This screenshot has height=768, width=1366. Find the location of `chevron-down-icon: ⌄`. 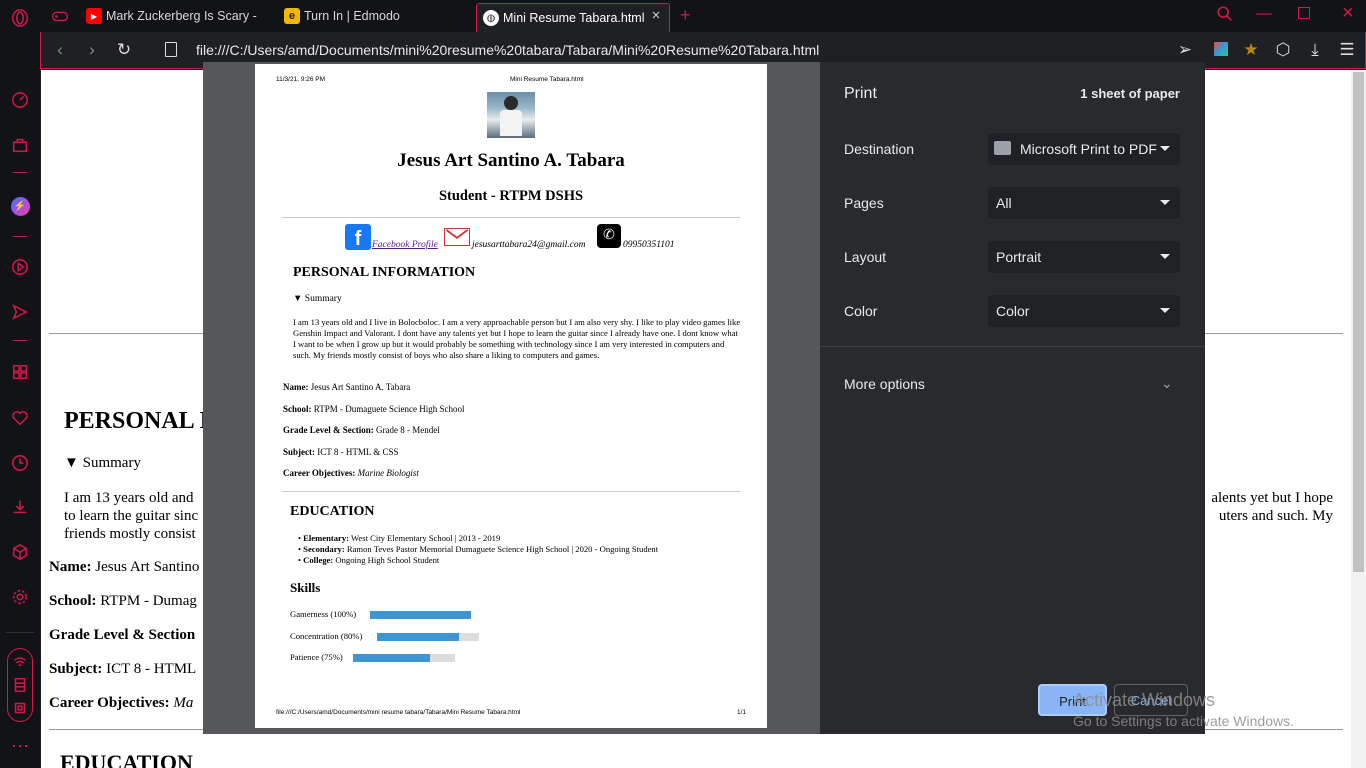

chevron-down-icon: ⌄ is located at coordinates (1167, 383).